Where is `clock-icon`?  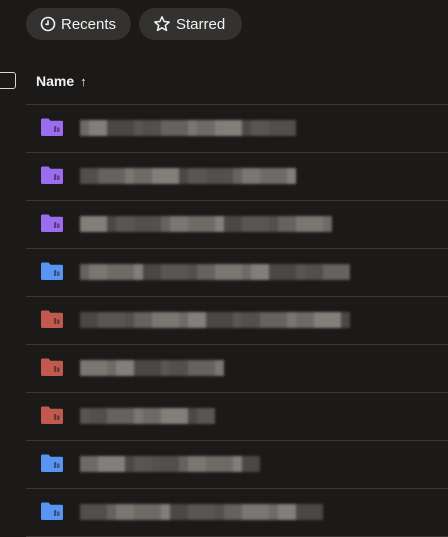
clock-icon is located at coordinates (48, 24).